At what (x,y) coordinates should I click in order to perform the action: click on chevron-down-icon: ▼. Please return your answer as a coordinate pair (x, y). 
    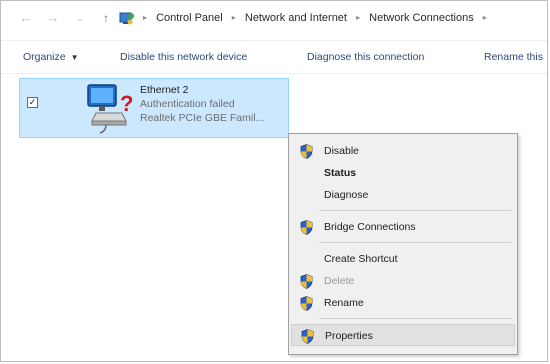
    Looking at the image, I should click on (74, 57).